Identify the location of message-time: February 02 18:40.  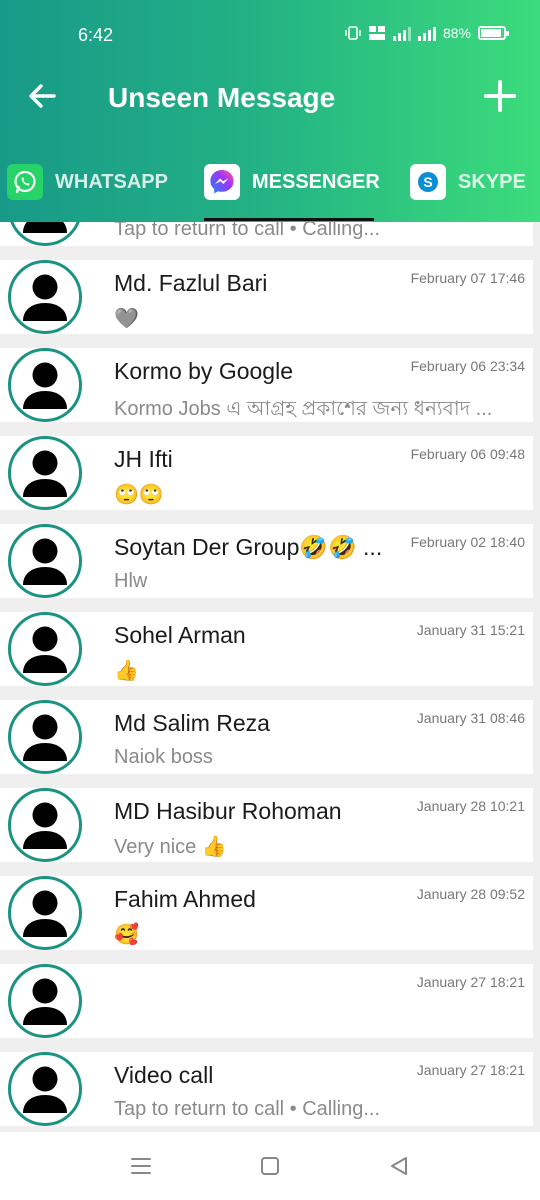
(467, 542).